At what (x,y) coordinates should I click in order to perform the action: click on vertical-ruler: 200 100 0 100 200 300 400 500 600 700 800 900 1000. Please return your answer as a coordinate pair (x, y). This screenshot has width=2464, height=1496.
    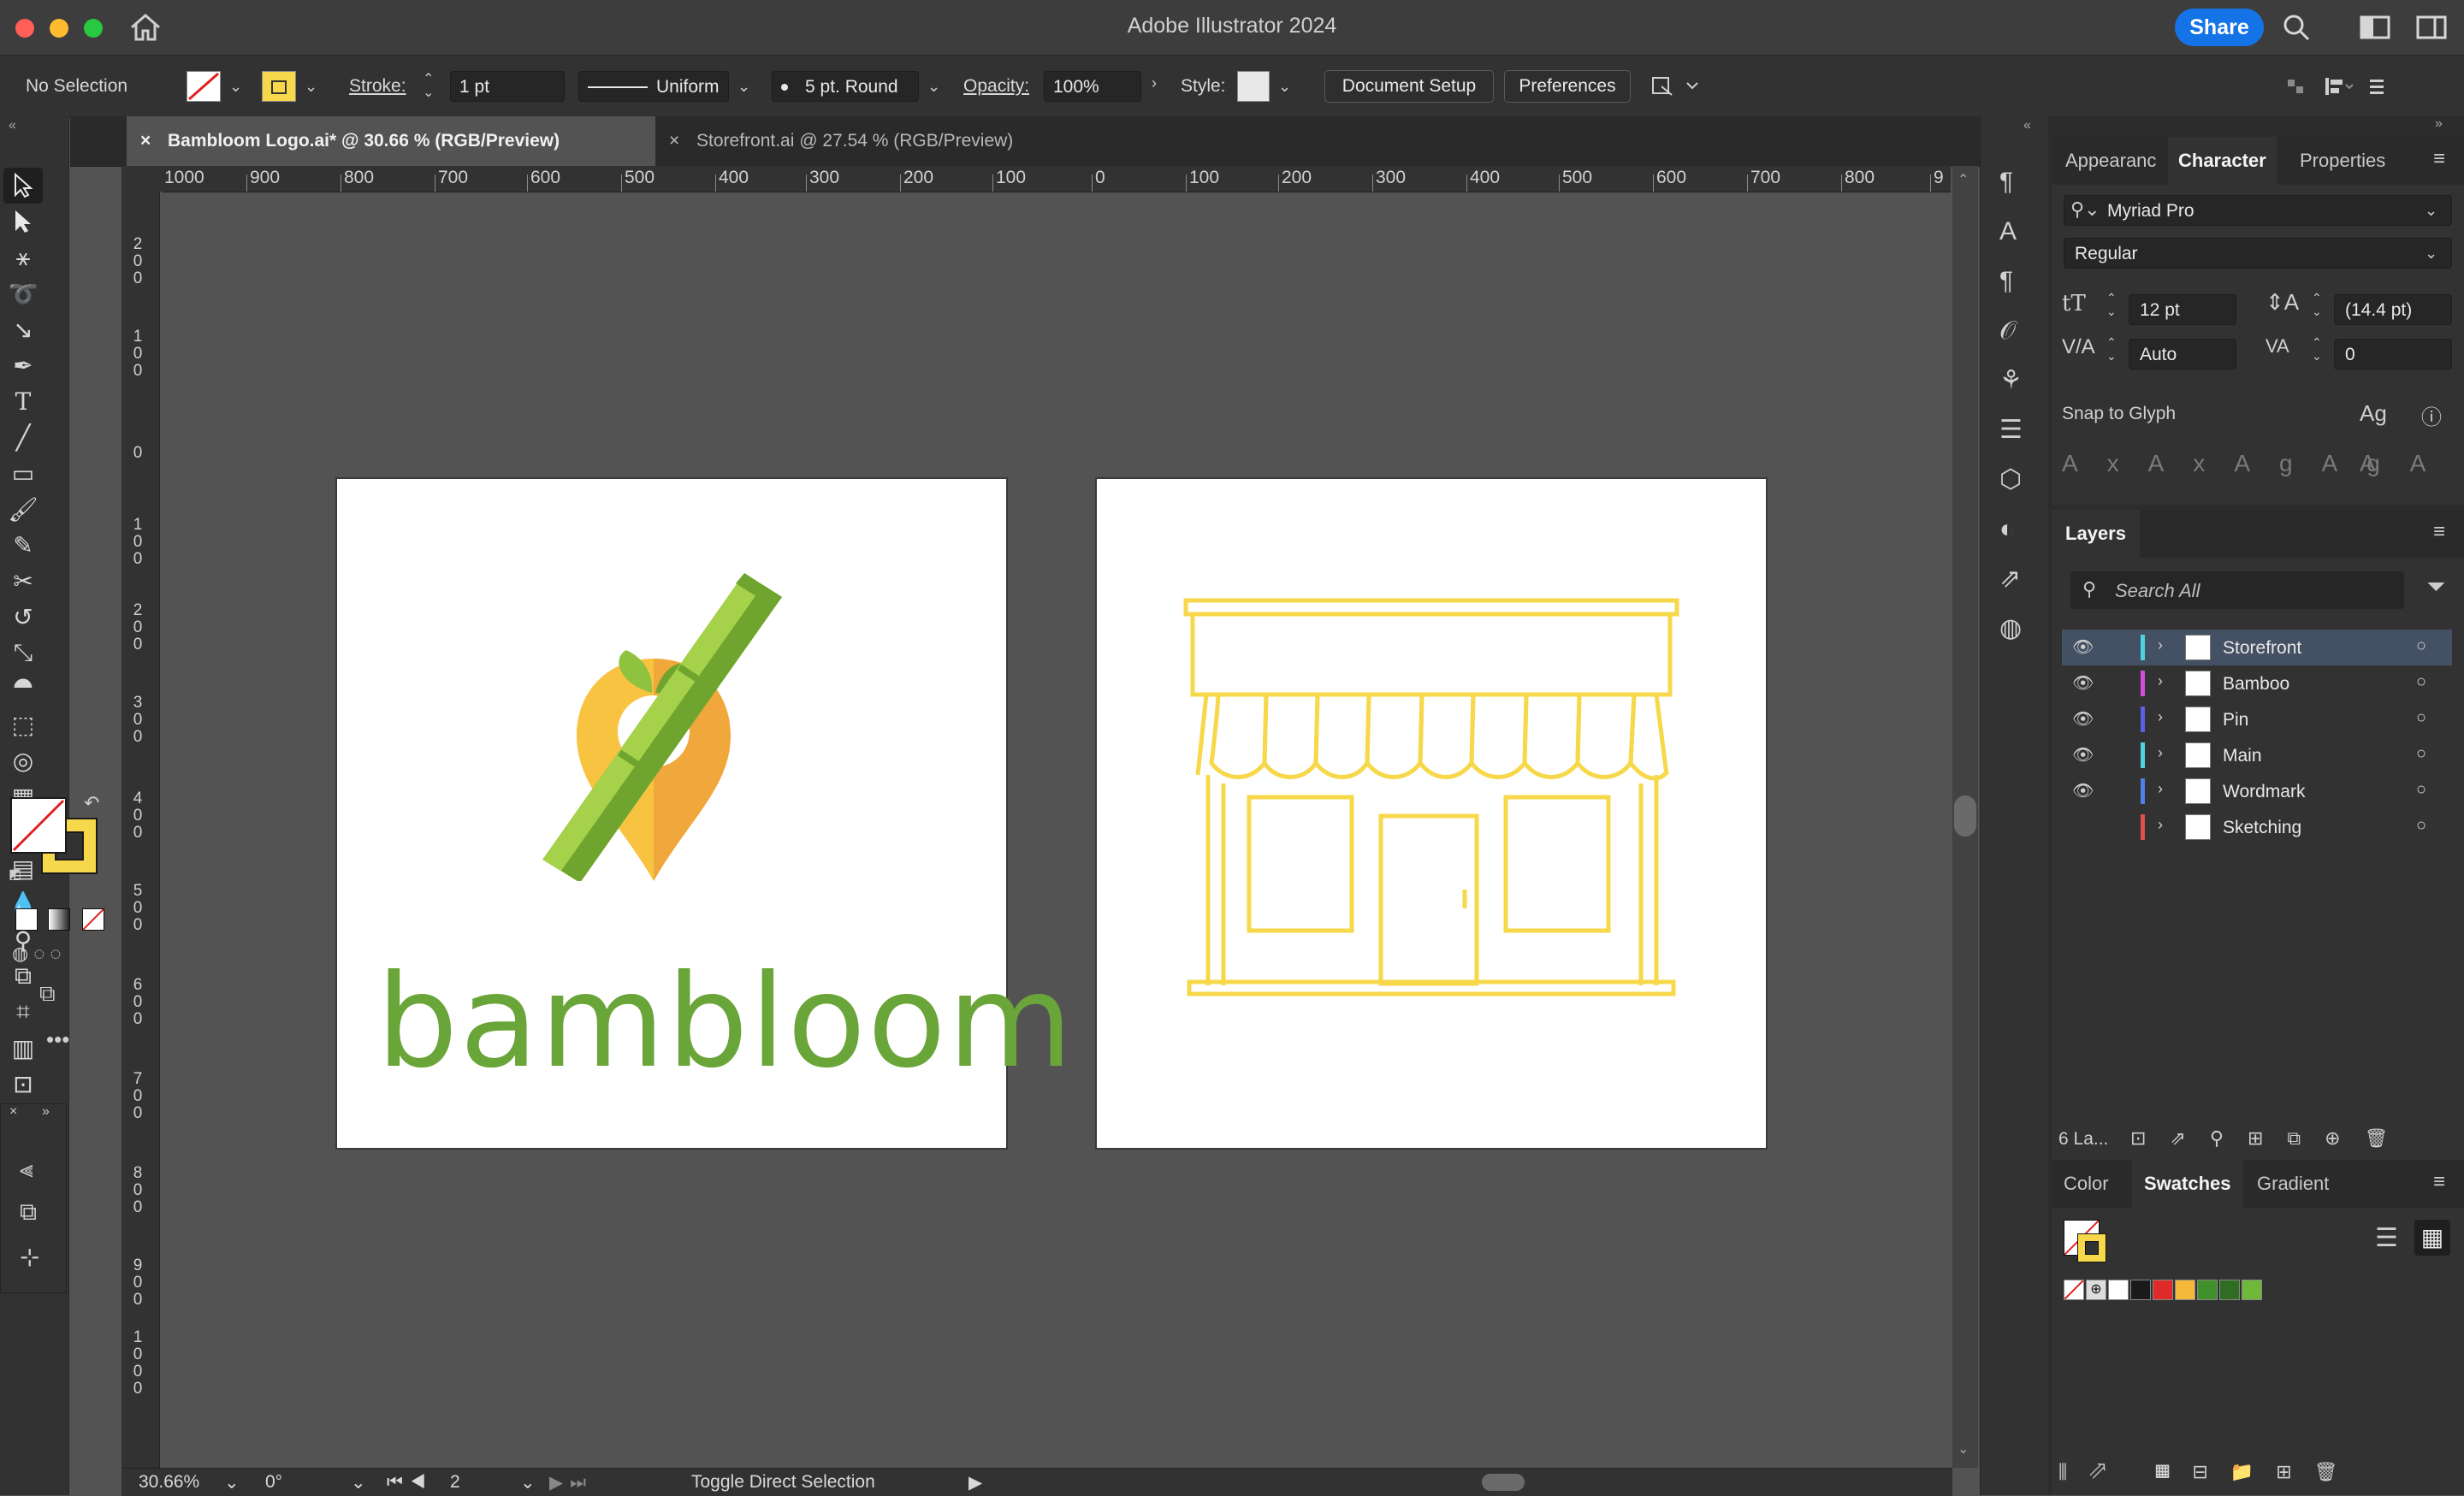
    Looking at the image, I should click on (140, 834).